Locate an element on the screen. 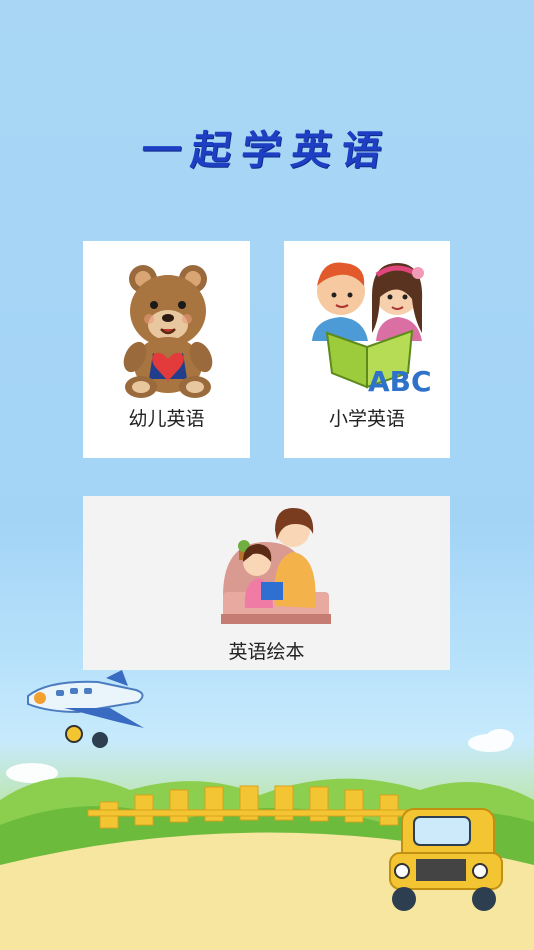  toy-truck-icon is located at coordinates (446, 859).